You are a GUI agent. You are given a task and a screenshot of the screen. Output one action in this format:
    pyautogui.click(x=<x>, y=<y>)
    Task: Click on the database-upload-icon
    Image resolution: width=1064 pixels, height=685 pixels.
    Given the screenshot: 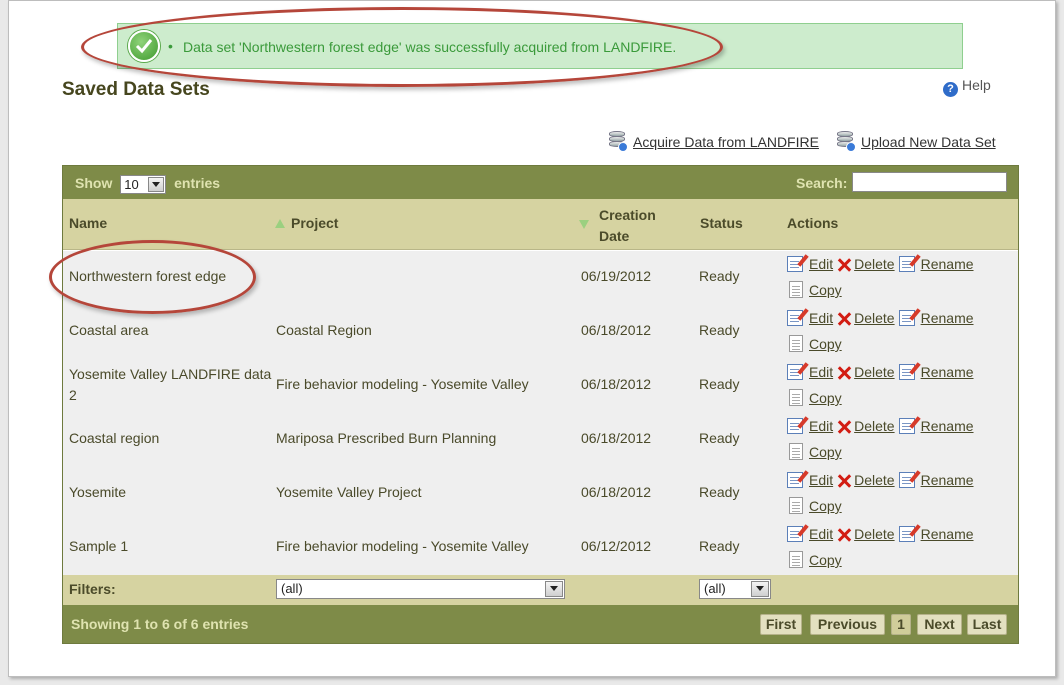 What is the action you would take?
    pyautogui.click(x=846, y=141)
    